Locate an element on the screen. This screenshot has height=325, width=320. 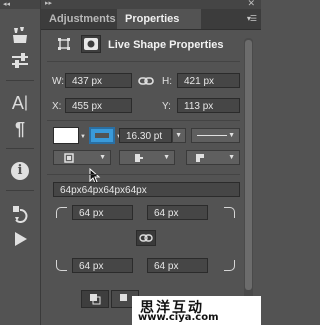
paragraph-glyph: ¶ is located at coordinates (19, 128).